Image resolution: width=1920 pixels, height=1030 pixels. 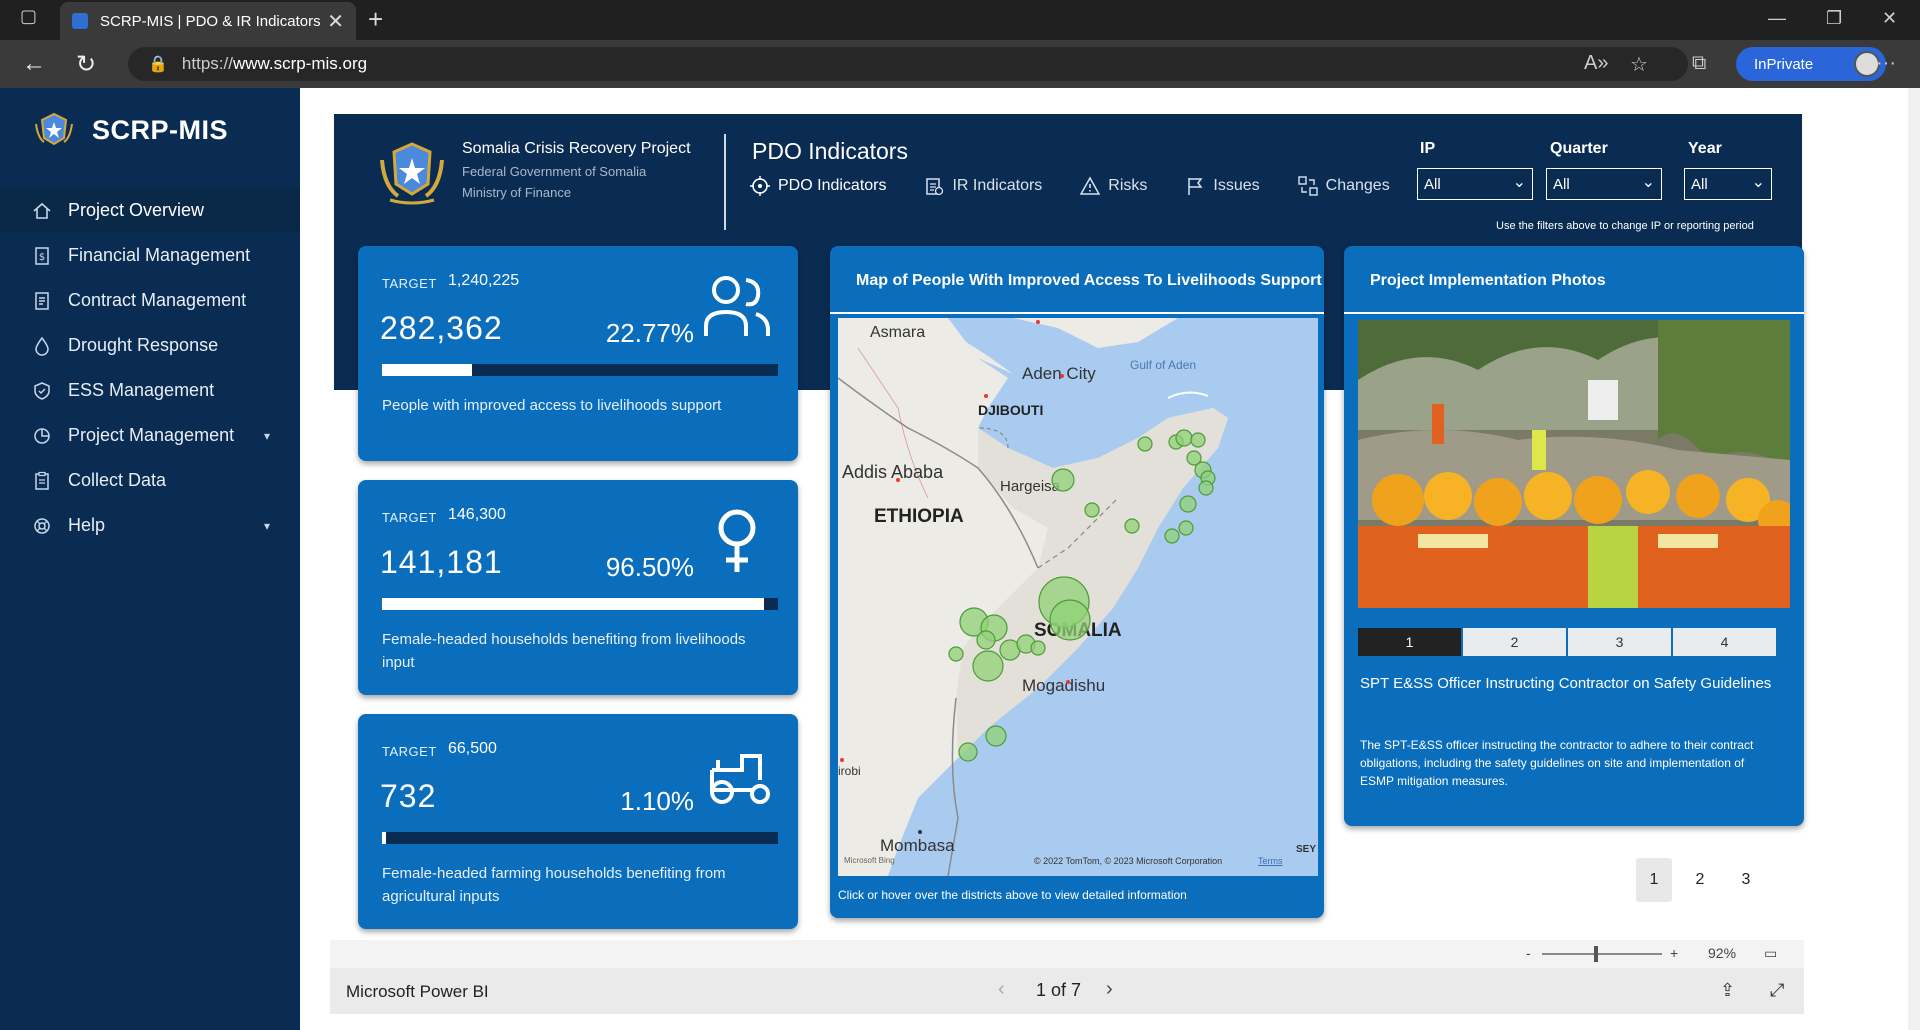 What do you see at coordinates (997, 185) in the screenshot?
I see `tab-label: IR Indicators` at bounding box center [997, 185].